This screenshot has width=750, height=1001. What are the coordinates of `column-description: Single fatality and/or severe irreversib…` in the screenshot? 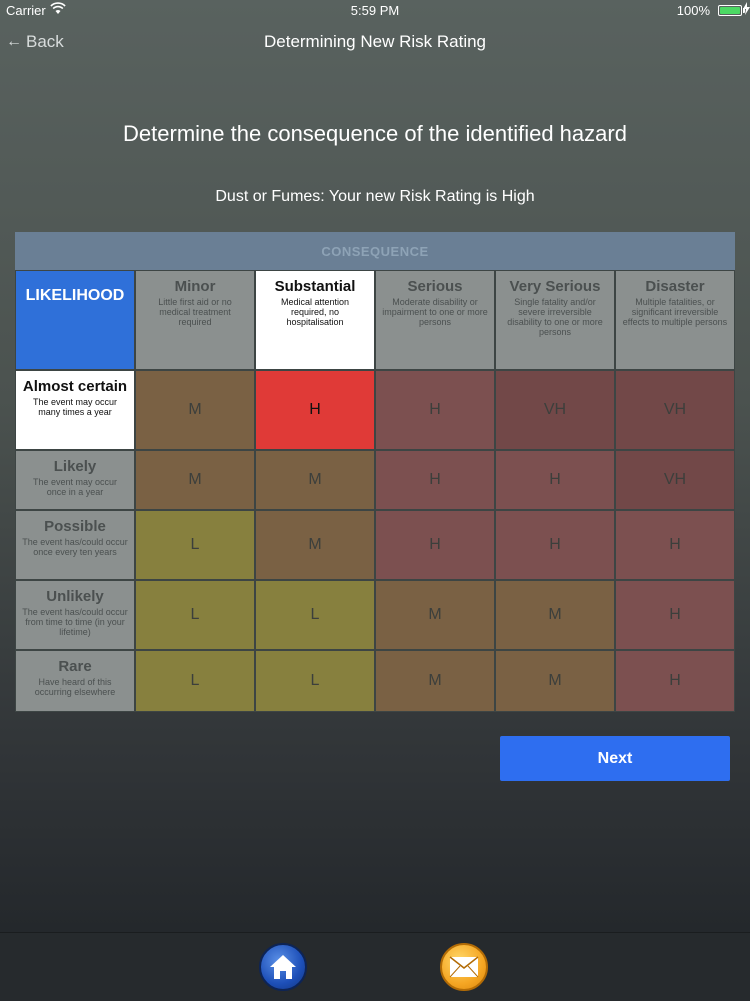 It's located at (555, 317).